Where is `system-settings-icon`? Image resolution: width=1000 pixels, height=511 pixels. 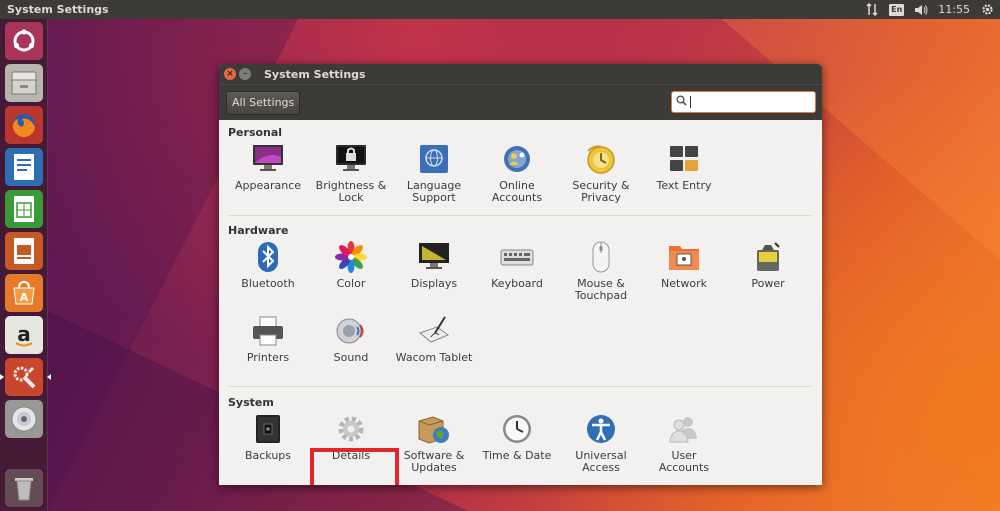 system-settings-icon is located at coordinates (25, 377).